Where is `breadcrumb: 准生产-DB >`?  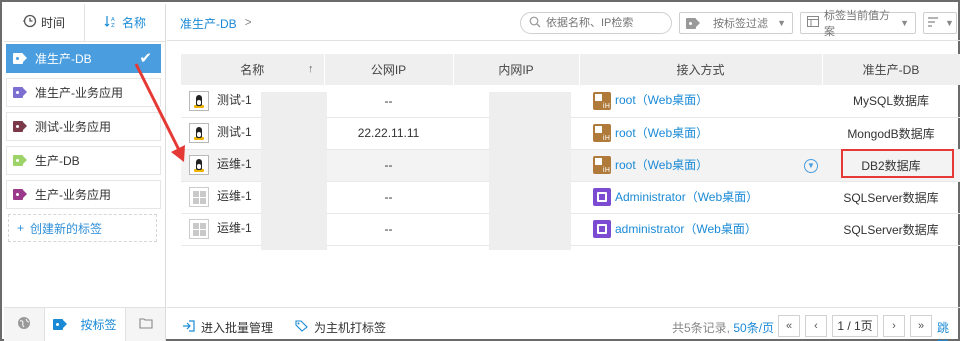 breadcrumb: 准生产-DB > is located at coordinates (216, 23).